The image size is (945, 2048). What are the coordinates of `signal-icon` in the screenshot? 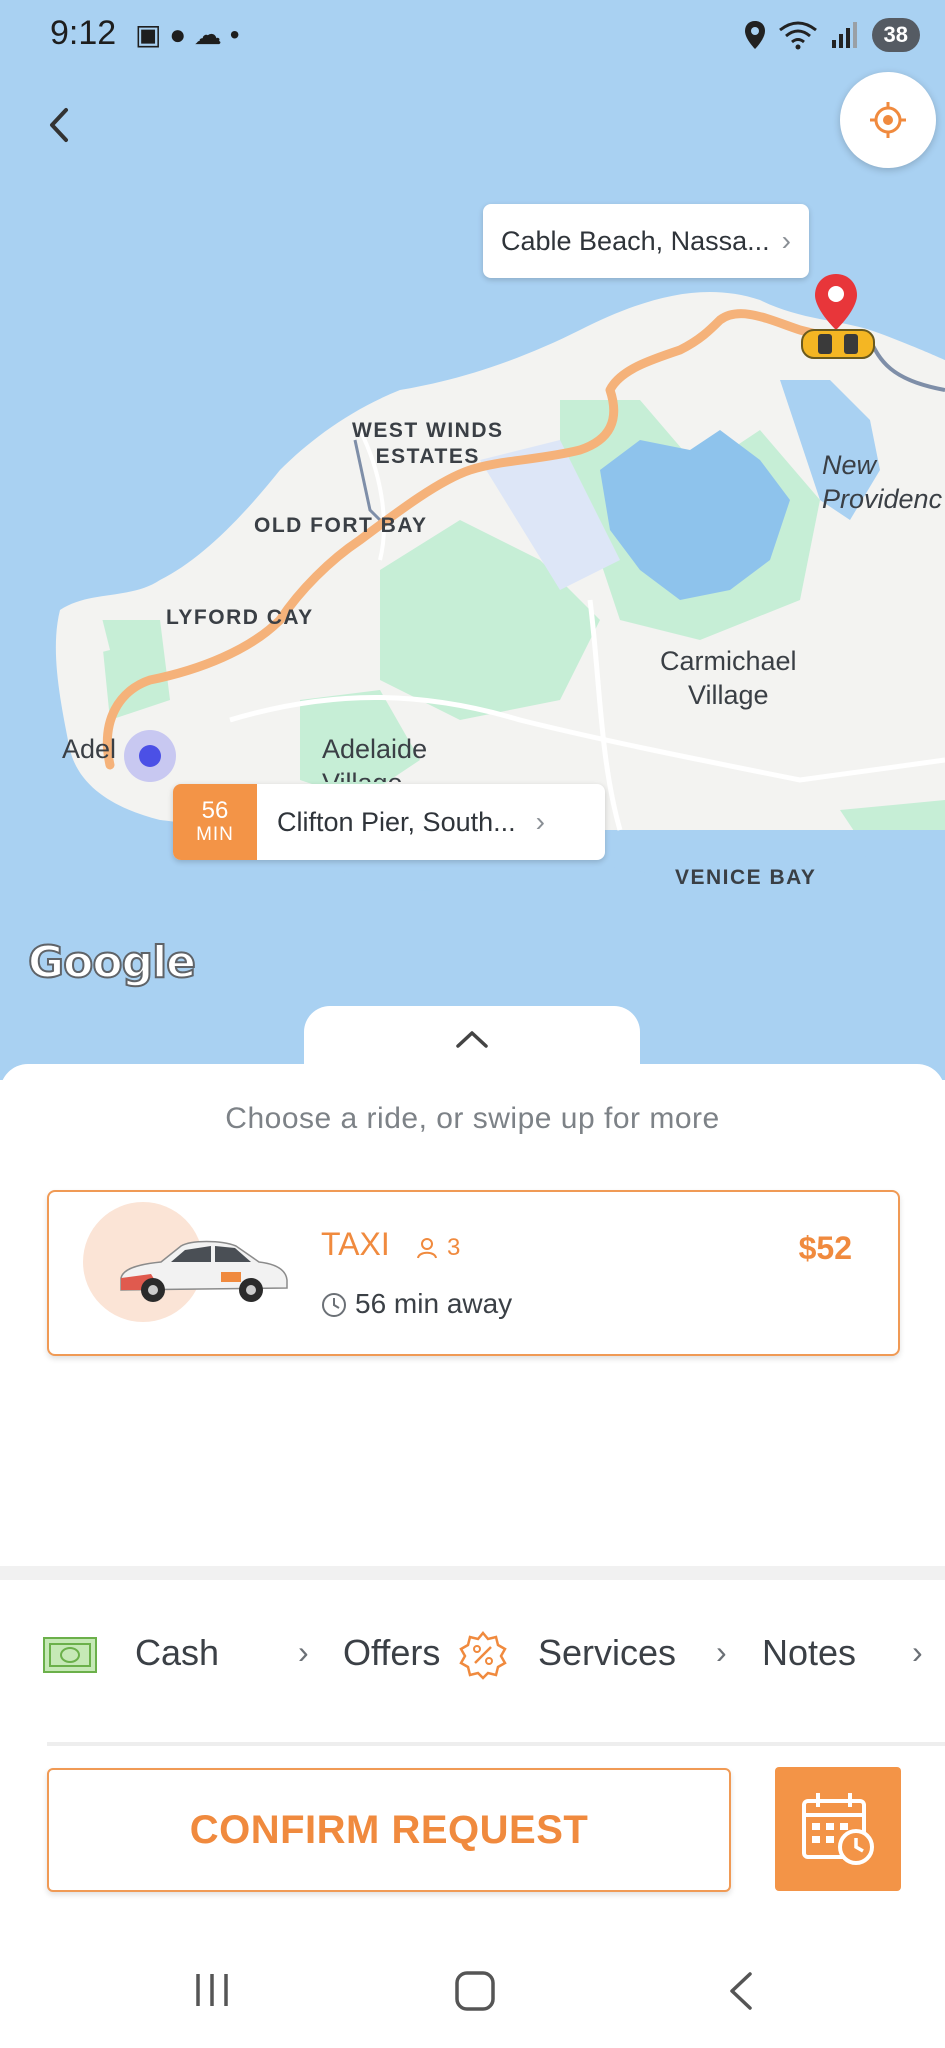 It's located at (844, 35).